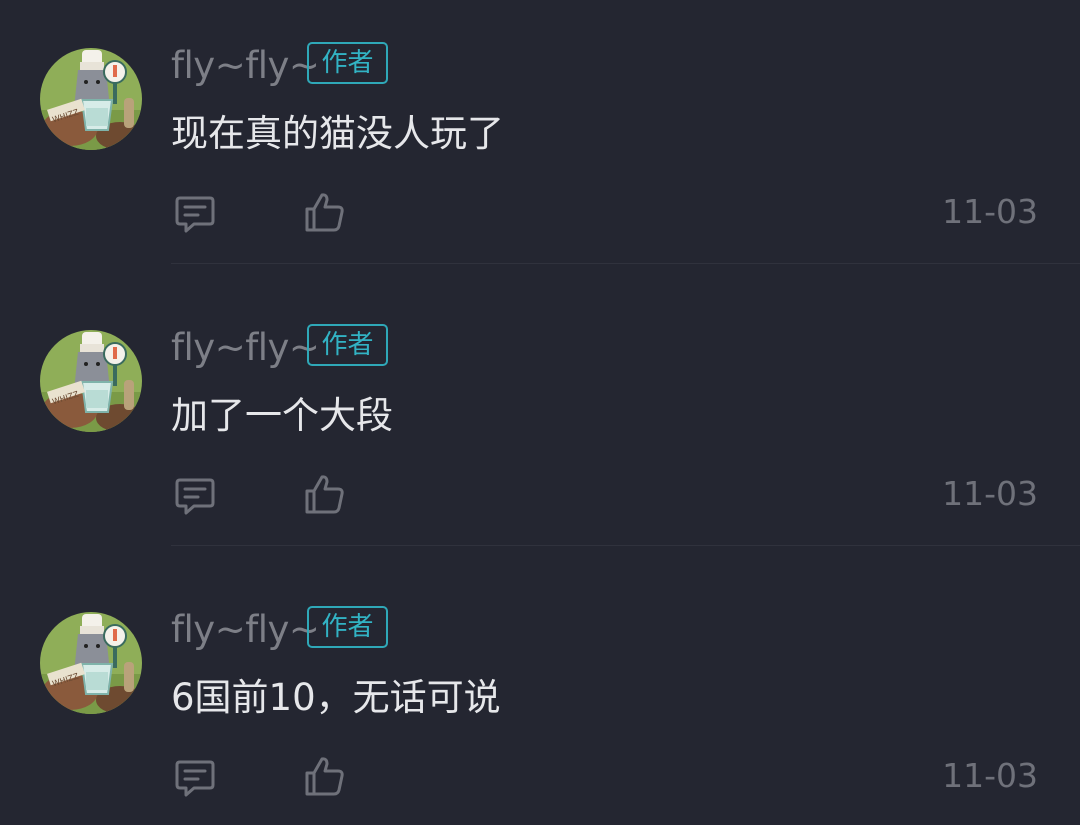 Image resolution: width=1080 pixels, height=825 pixels. What do you see at coordinates (337, 133) in the screenshot?
I see `comment-text: 现在真的猫没人玩了` at bounding box center [337, 133].